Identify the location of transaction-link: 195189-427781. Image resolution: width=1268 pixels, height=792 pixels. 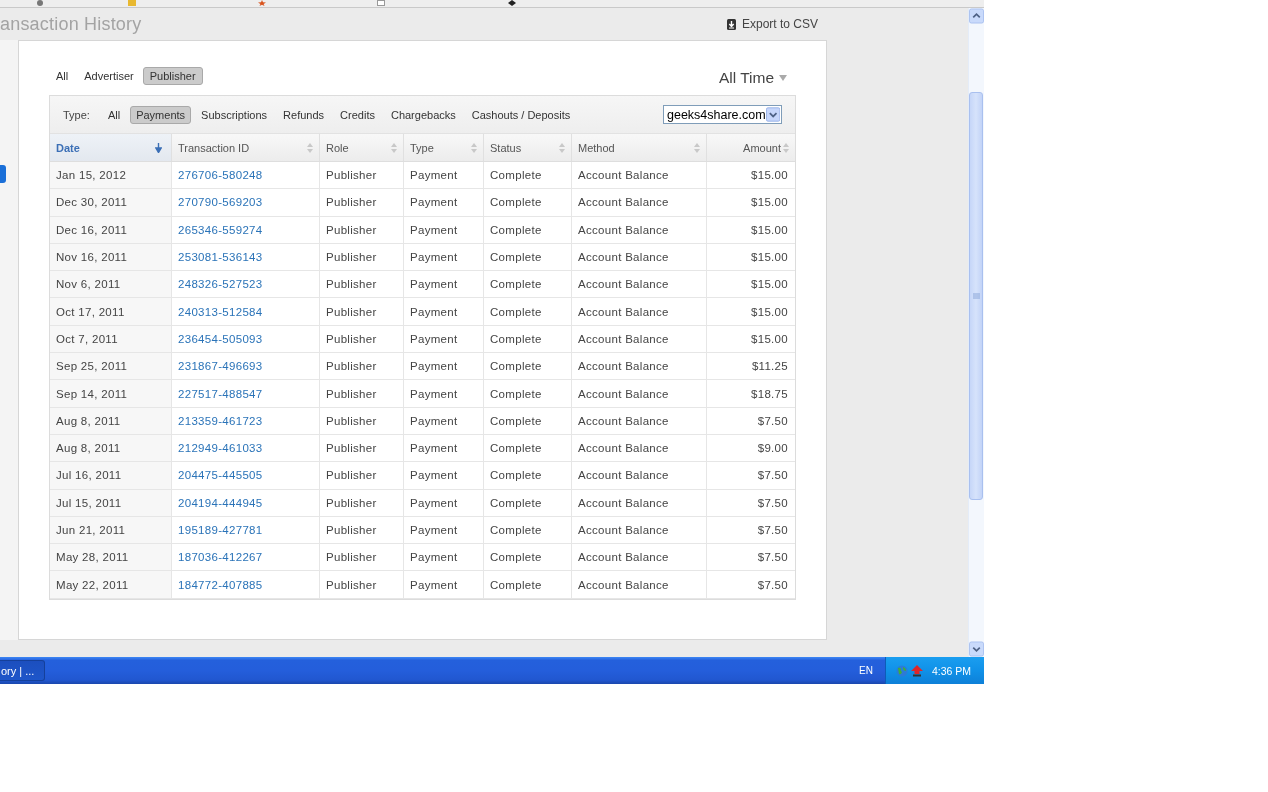
(220, 530).